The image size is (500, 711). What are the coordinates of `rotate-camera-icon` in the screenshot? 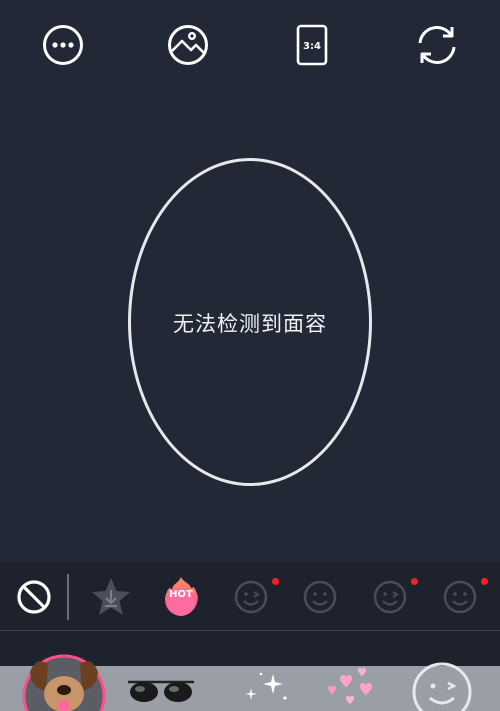 It's located at (437, 45).